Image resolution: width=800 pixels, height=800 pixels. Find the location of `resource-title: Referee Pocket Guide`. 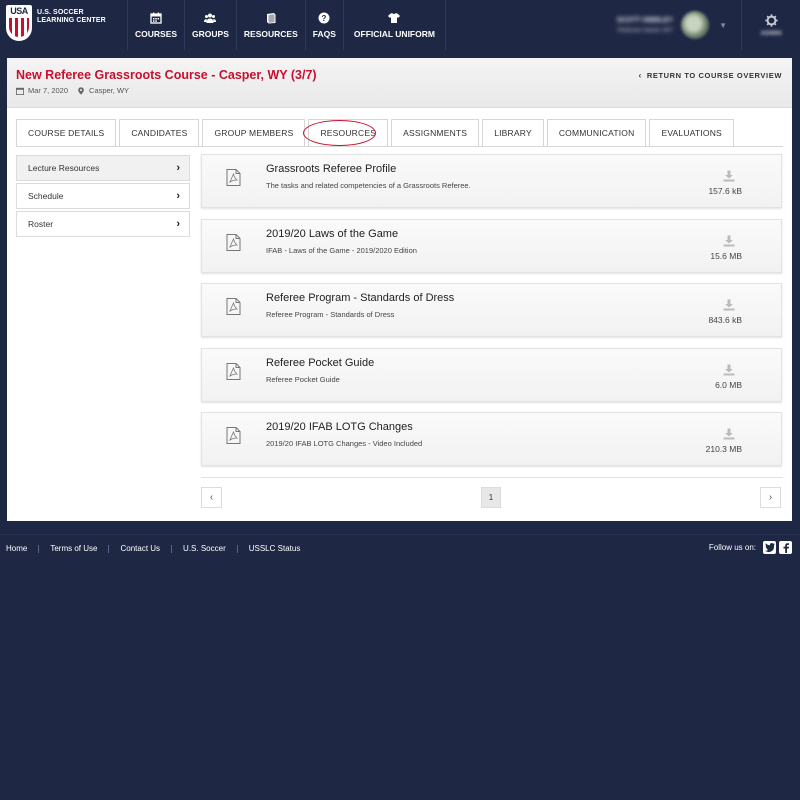

resource-title: Referee Pocket Guide is located at coordinates (320, 362).